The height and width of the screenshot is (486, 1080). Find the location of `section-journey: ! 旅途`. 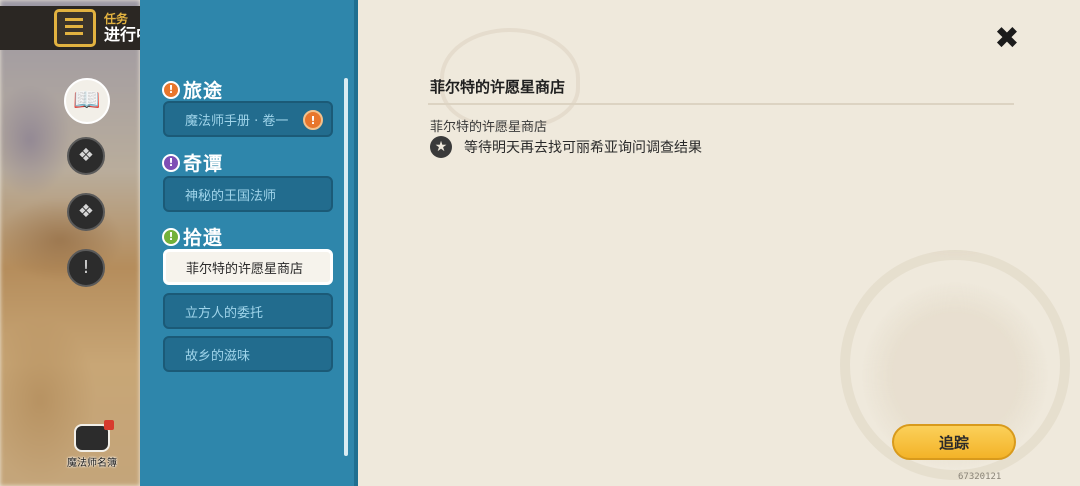

section-journey: ! 旅途 is located at coordinates (192, 89).